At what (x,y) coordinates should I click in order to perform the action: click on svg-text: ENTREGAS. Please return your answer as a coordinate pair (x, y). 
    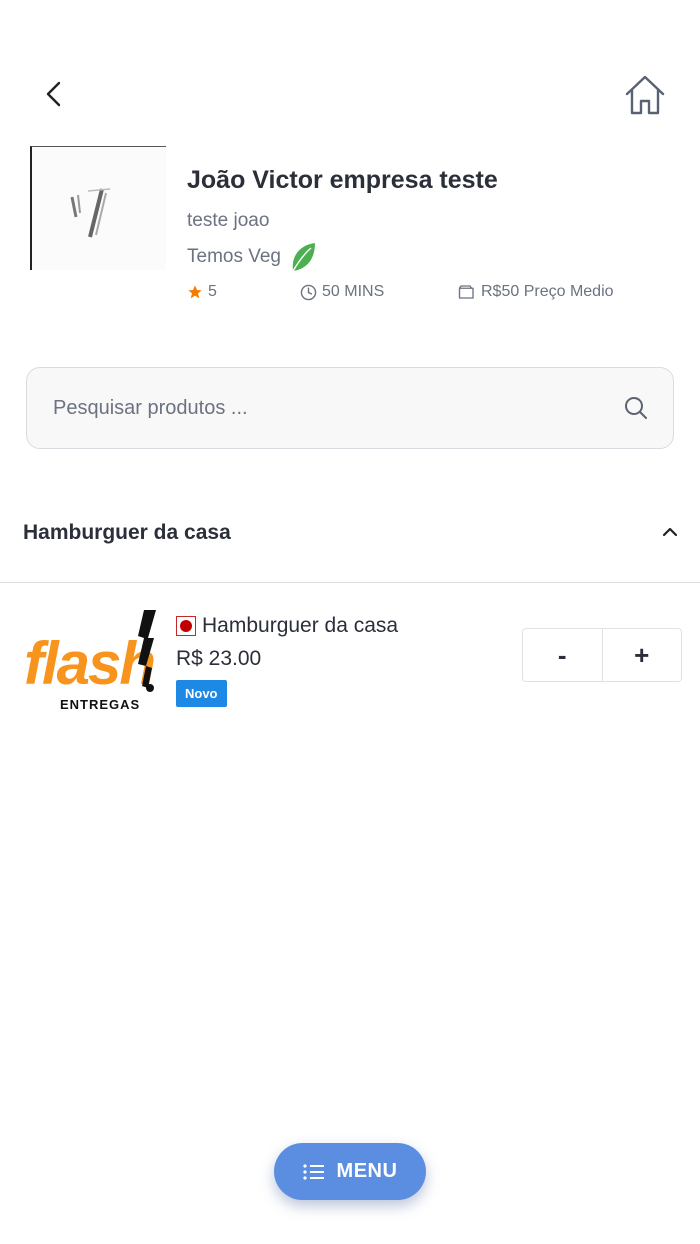
    Looking at the image, I should click on (100, 704).